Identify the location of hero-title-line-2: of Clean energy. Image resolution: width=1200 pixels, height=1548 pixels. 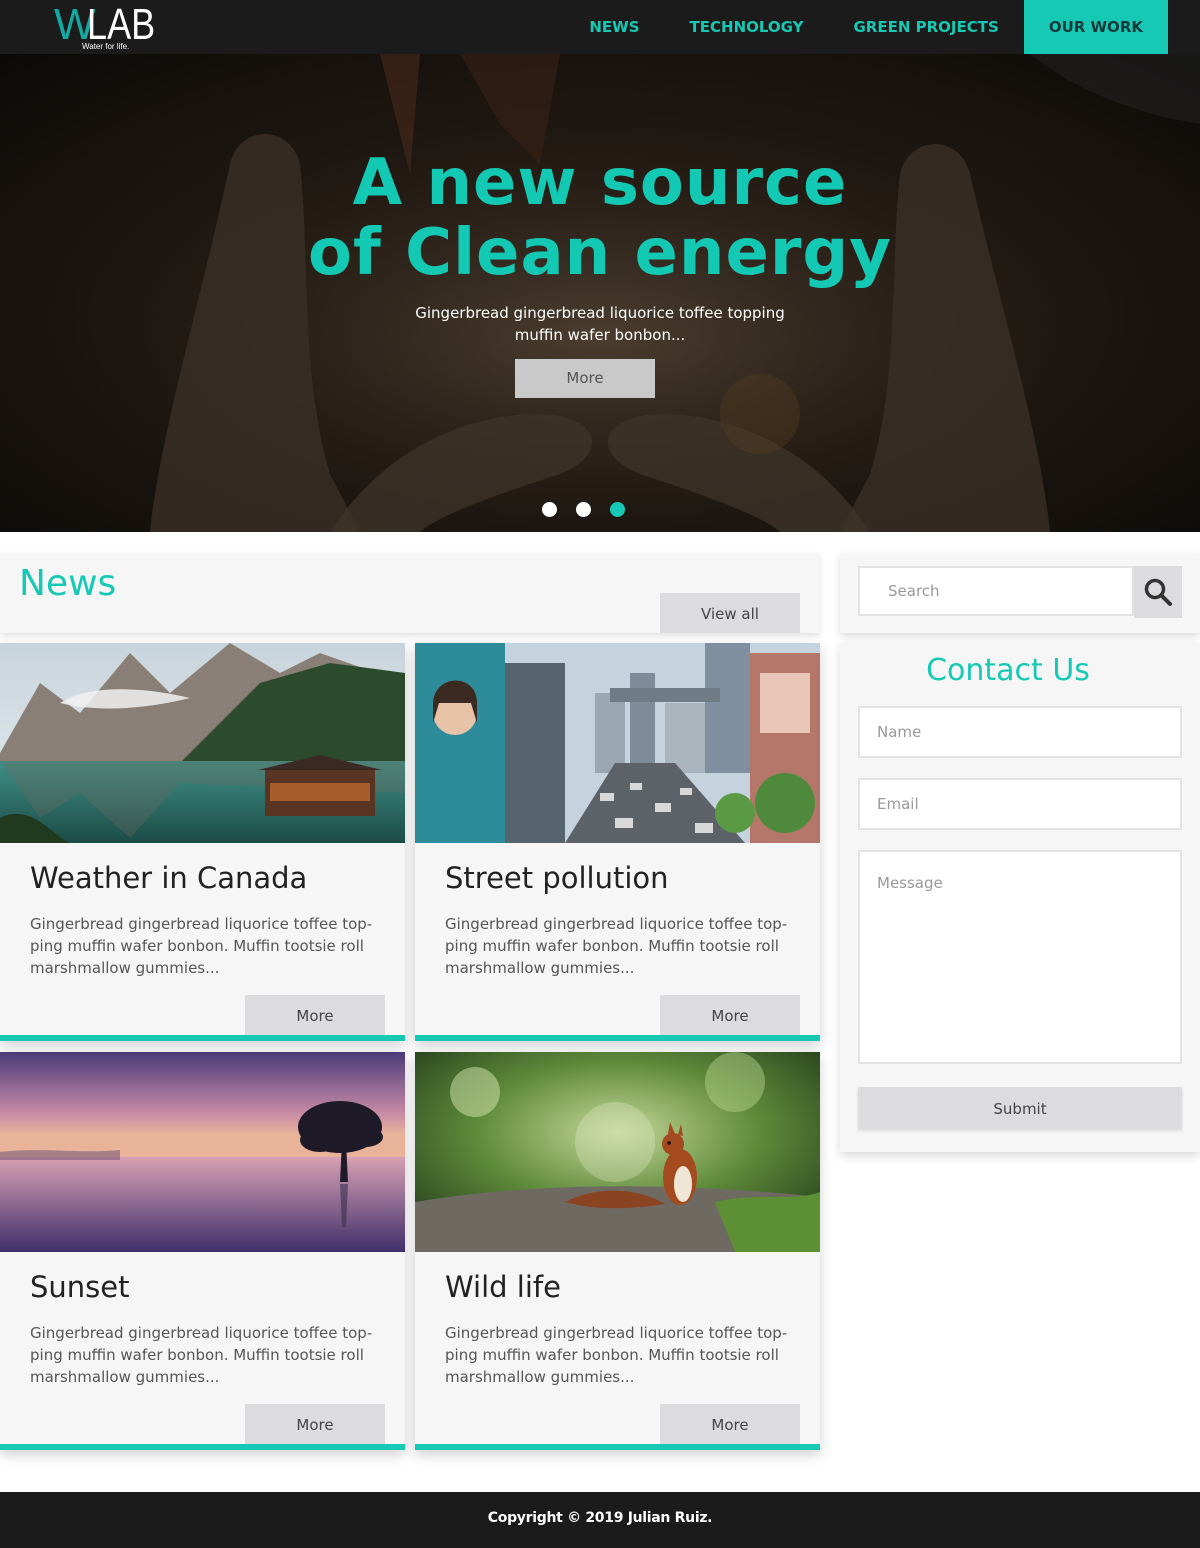
(600, 253).